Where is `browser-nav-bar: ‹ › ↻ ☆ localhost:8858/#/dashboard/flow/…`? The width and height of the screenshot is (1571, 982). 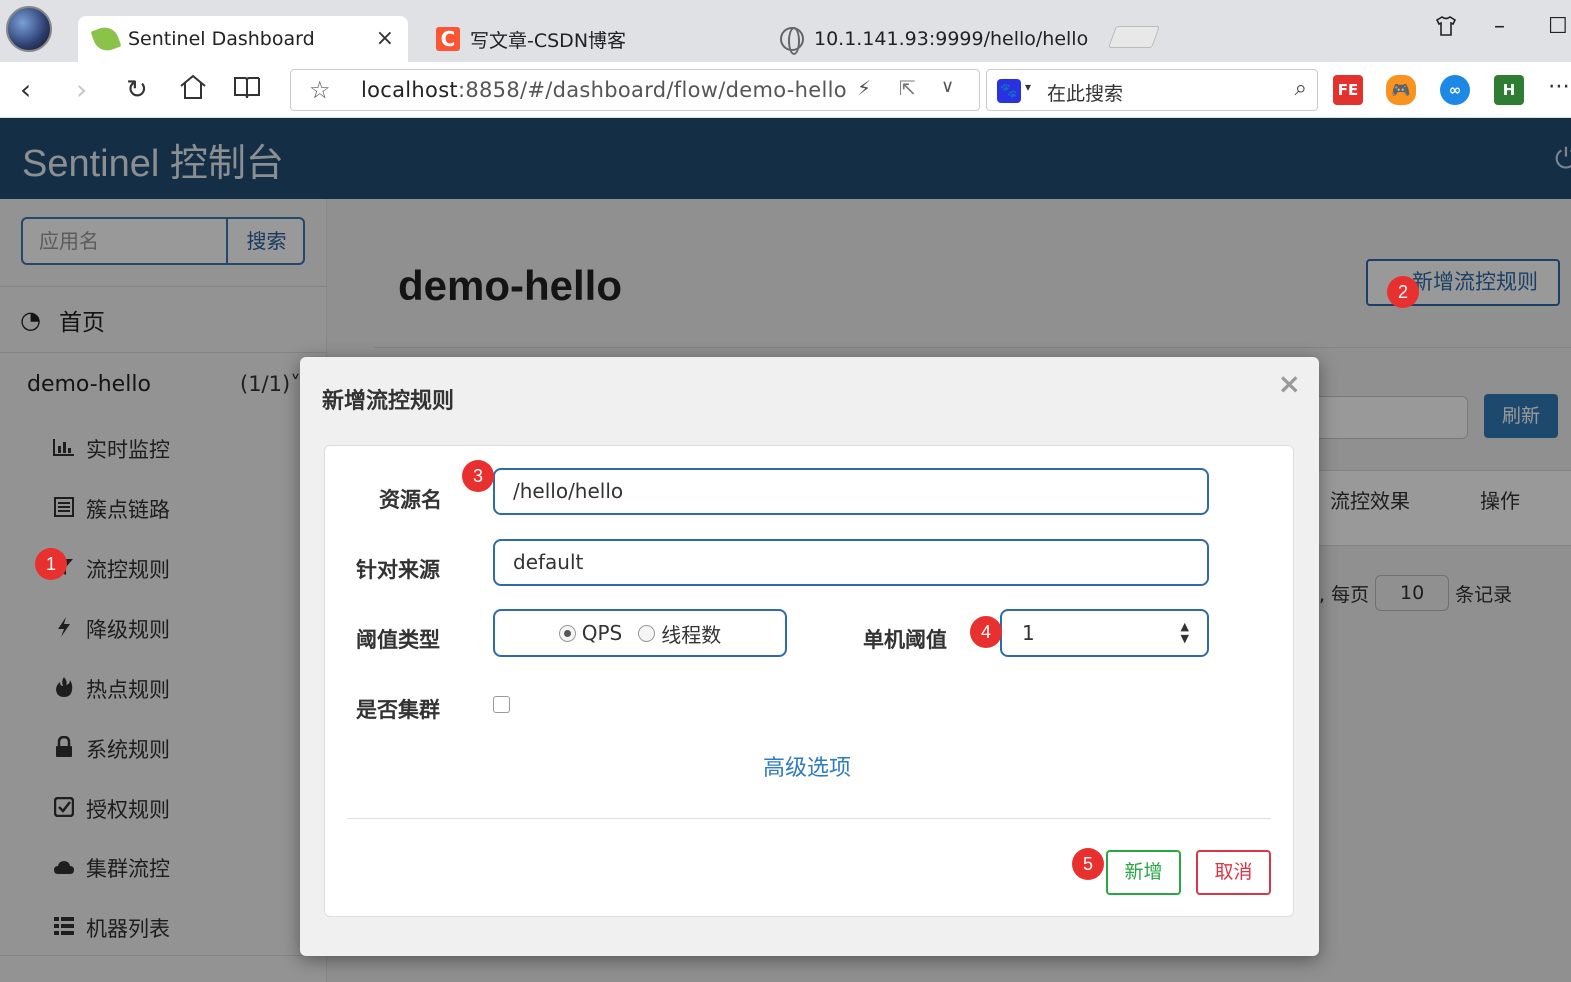 browser-nav-bar: ‹ › ↻ ☆ localhost:8858/#/dashboard/flow/… is located at coordinates (785, 90).